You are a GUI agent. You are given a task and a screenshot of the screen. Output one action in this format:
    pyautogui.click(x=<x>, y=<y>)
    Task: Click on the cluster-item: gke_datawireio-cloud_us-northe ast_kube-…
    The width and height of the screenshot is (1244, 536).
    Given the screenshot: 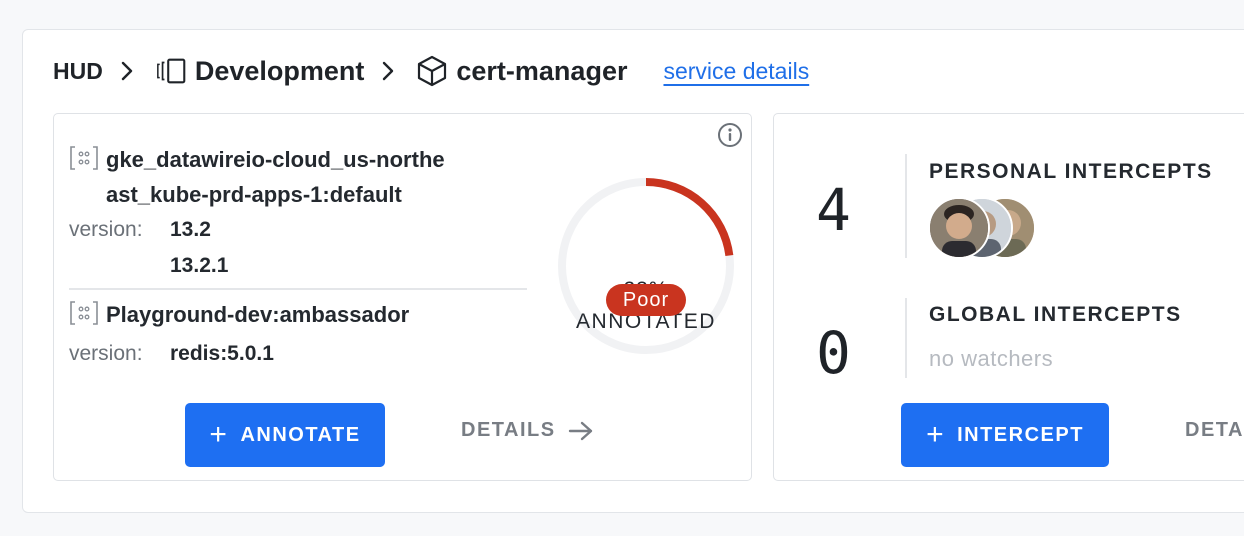 What is the action you would take?
    pyautogui.click(x=257, y=177)
    